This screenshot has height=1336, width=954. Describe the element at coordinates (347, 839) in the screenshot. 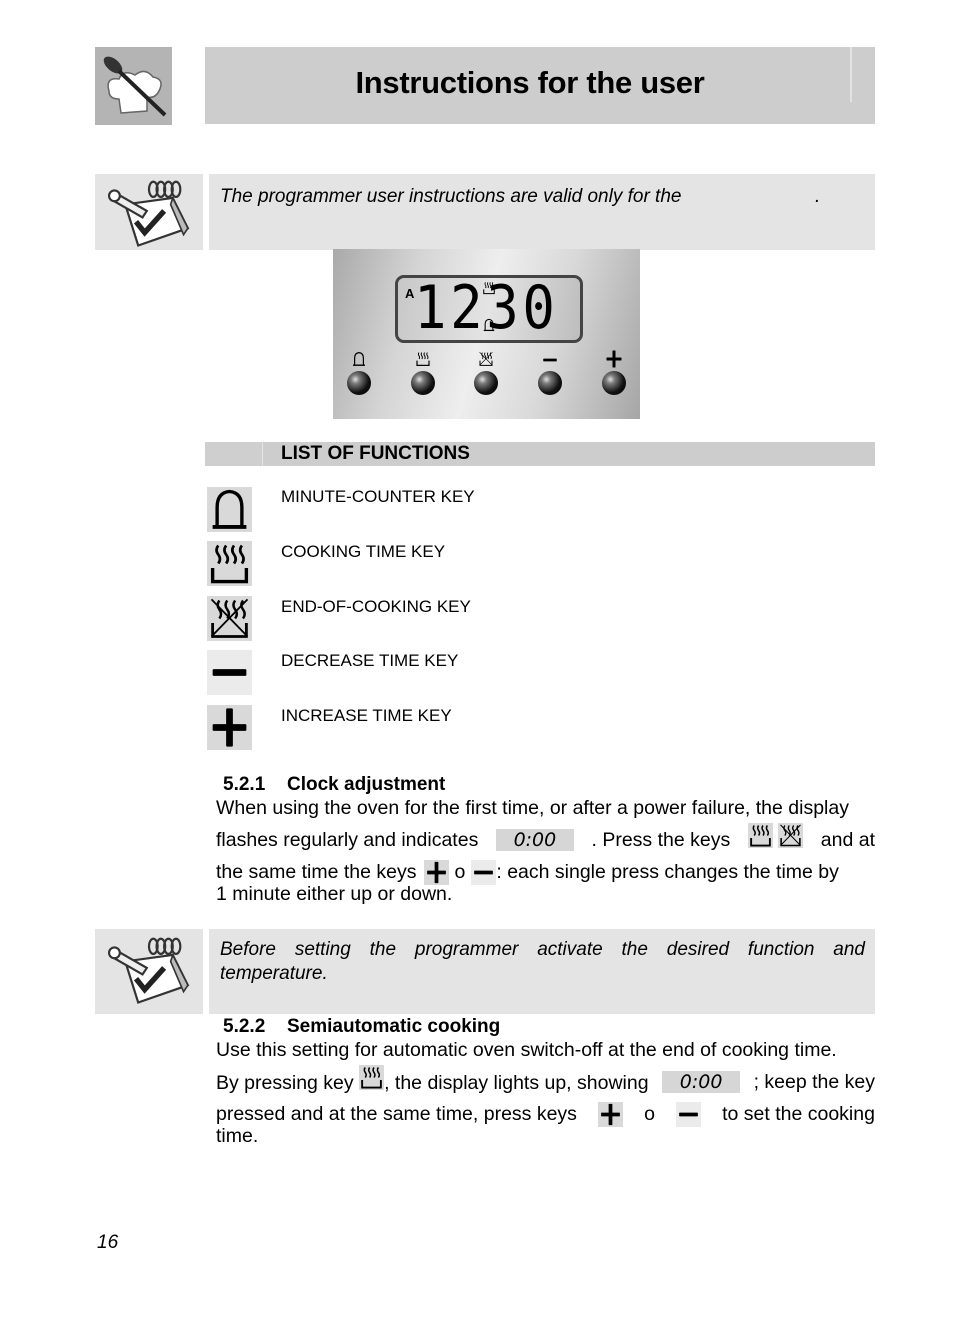

I see `paragraph-text: flashes regularly and indicates` at that location.